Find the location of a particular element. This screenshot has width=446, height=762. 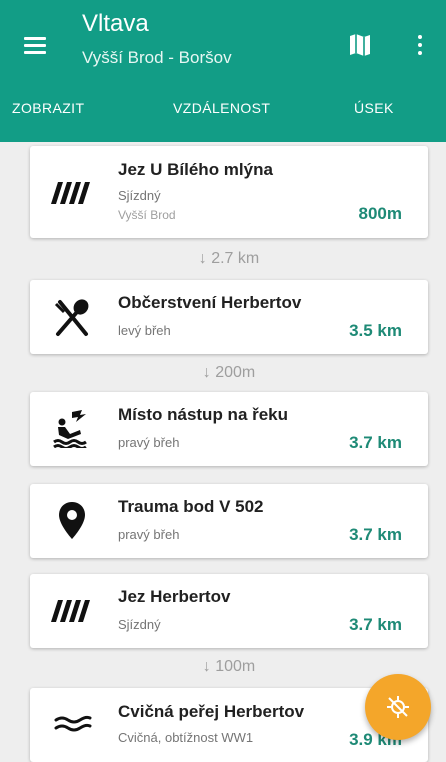

list-item: Trauma bod V 502 pravý břeh 3.7 km is located at coordinates (229, 521).